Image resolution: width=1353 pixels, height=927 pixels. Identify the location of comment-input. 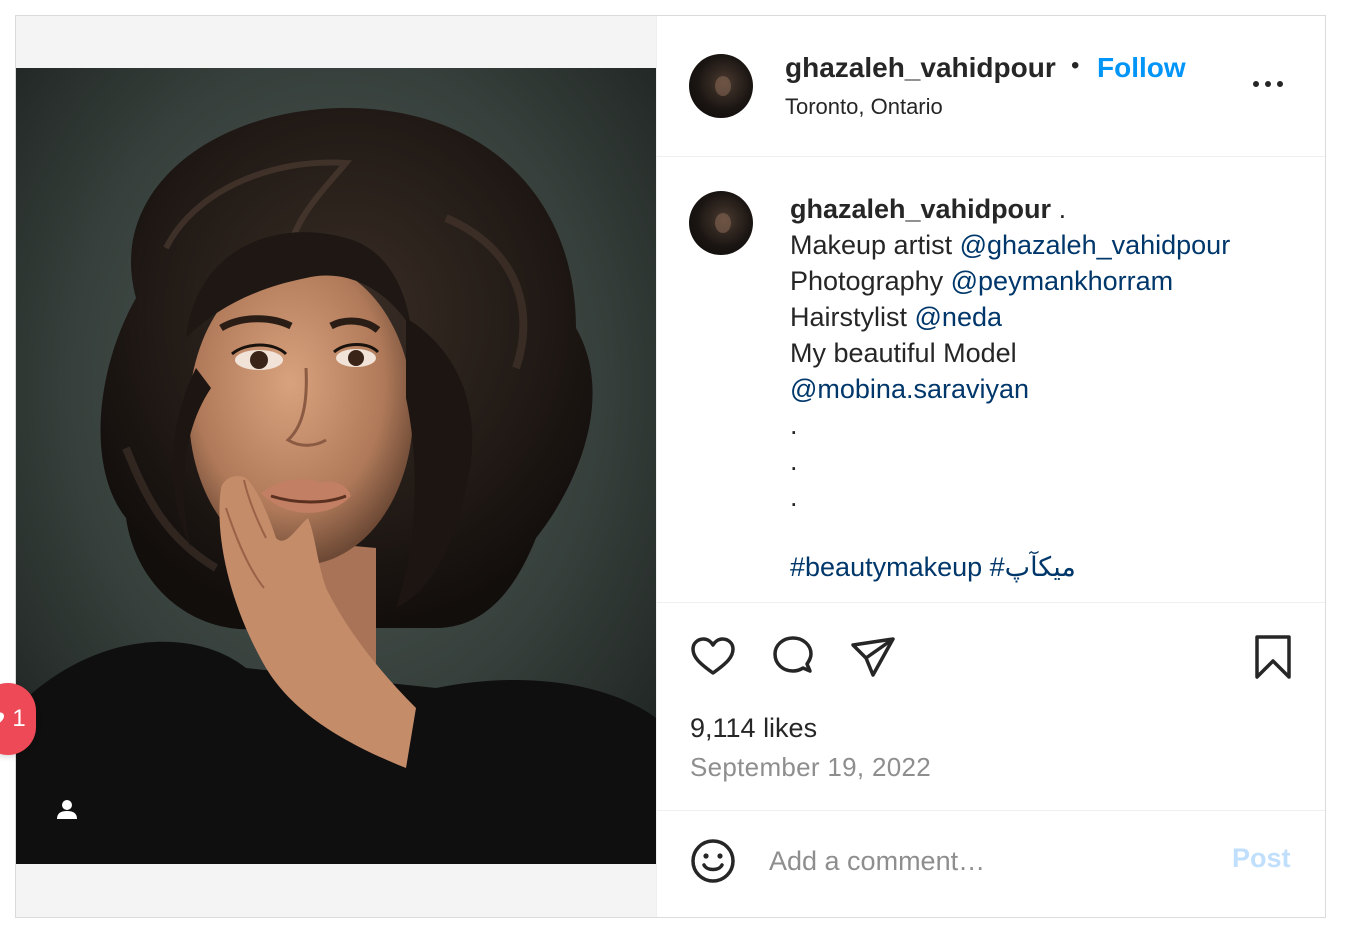
(989, 861).